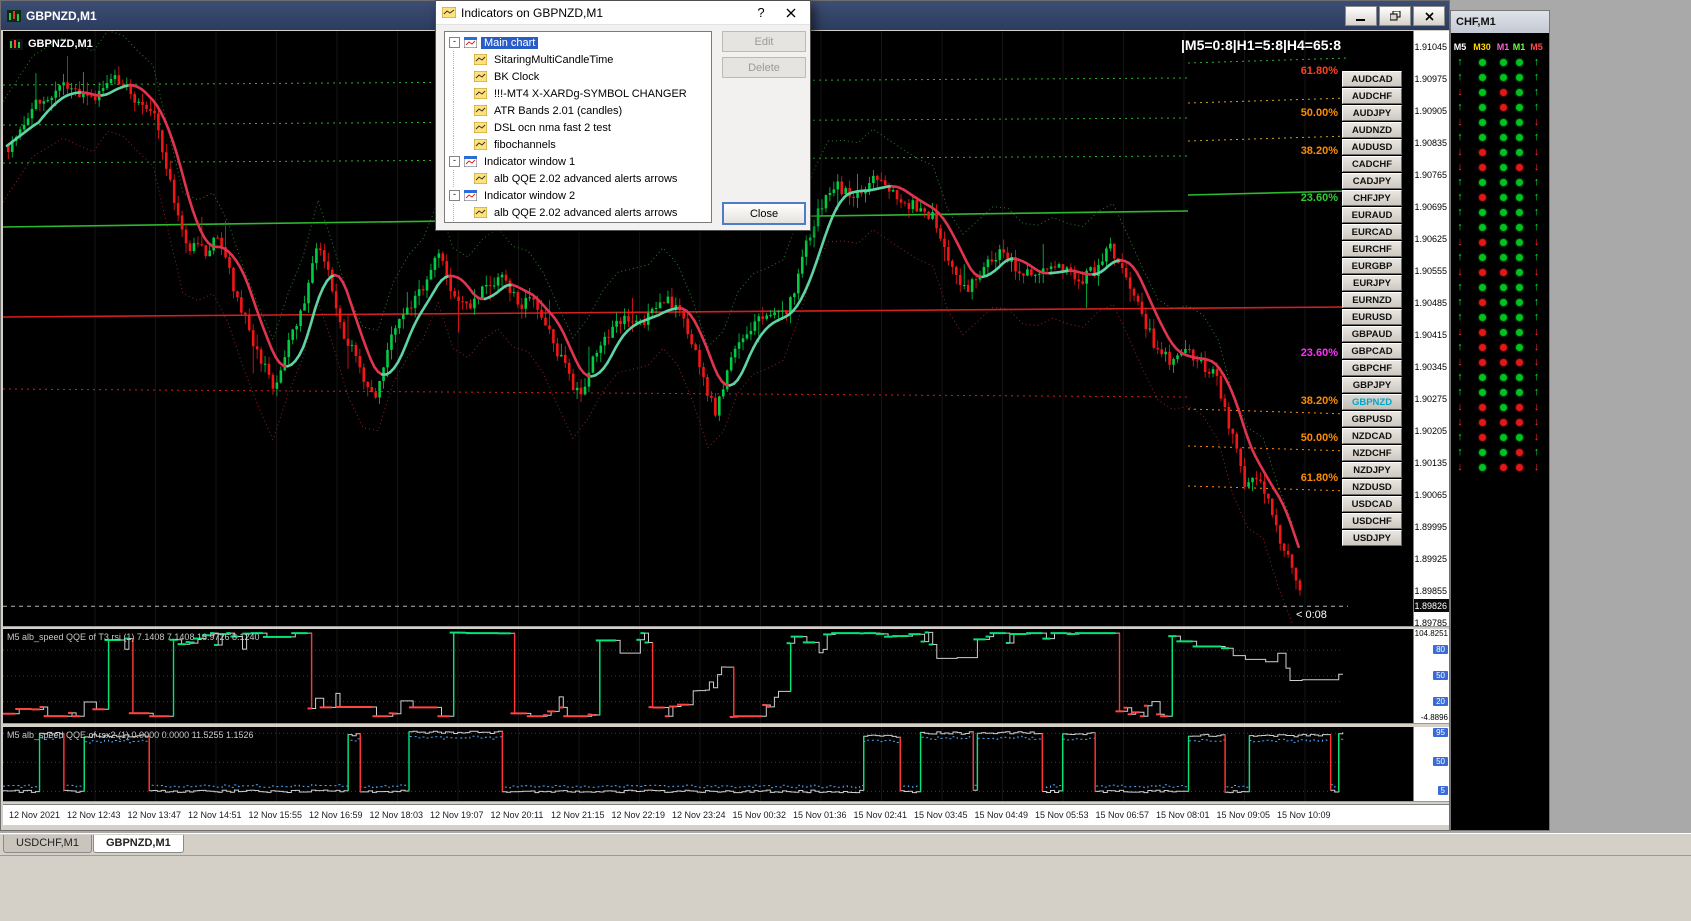 The height and width of the screenshot is (921, 1691). I want to click on tree-item-bk-clock: BK Clock, so click(578, 76).